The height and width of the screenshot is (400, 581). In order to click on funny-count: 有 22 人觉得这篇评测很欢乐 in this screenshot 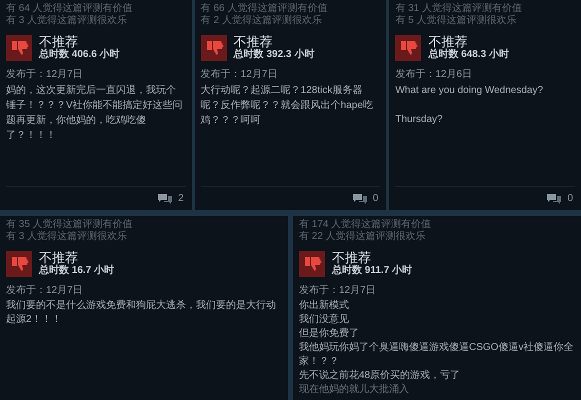, I will do `click(363, 237)`.